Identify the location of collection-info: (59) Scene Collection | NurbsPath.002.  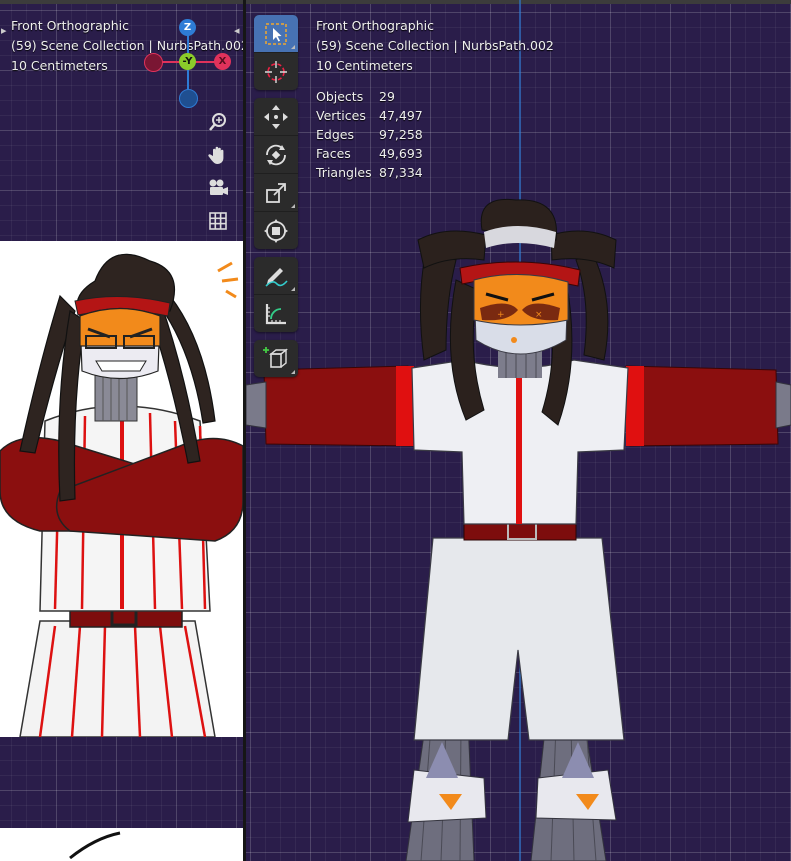
(435, 45).